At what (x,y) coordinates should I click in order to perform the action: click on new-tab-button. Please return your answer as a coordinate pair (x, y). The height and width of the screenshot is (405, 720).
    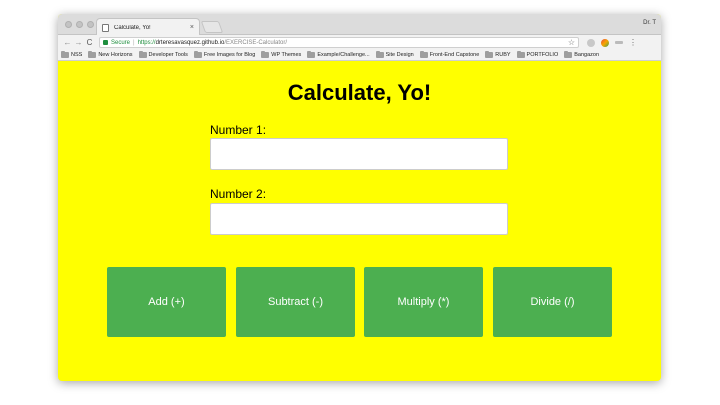
    Looking at the image, I should click on (212, 27).